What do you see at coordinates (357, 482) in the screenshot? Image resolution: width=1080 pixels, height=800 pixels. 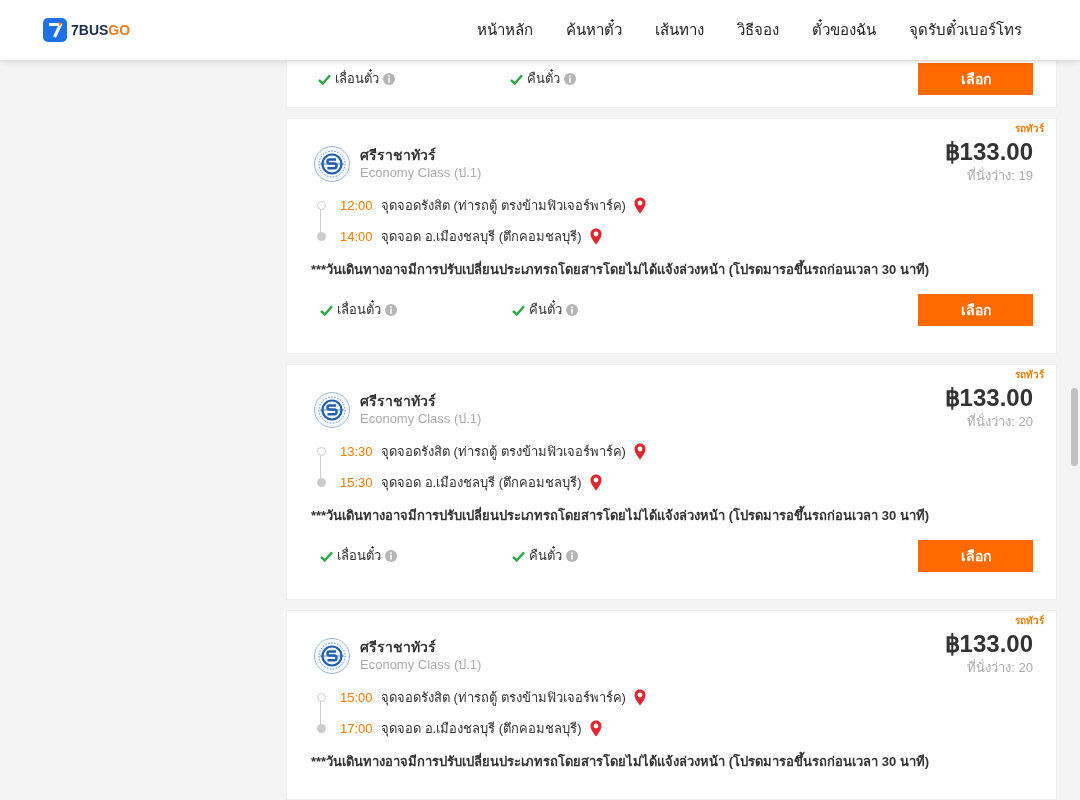 I see `departure-time: 15:30` at bounding box center [357, 482].